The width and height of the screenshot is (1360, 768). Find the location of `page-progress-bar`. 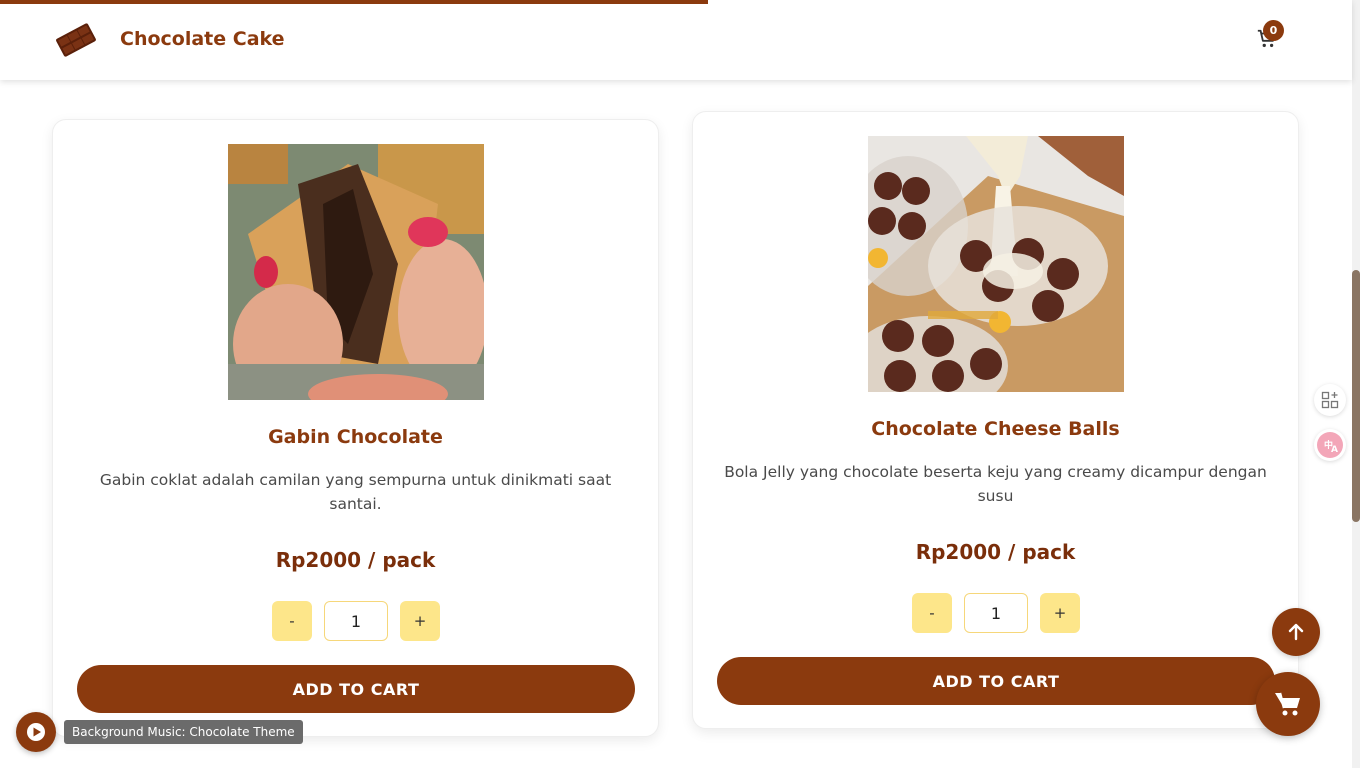

page-progress-bar is located at coordinates (354, 2).